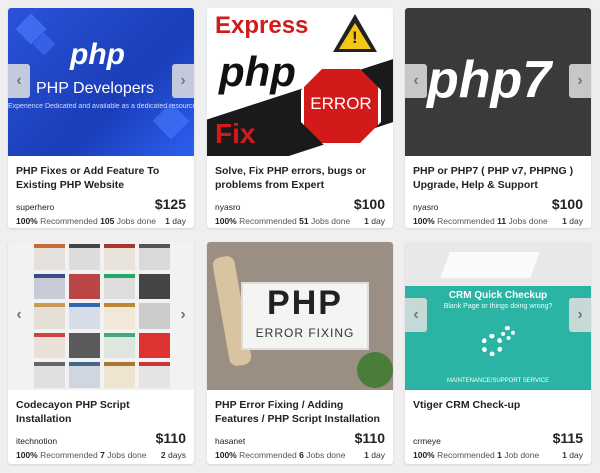 The width and height of the screenshot is (600, 473). Describe the element at coordinates (230, 441) in the screenshot. I see `seller-name: hasanet` at that location.